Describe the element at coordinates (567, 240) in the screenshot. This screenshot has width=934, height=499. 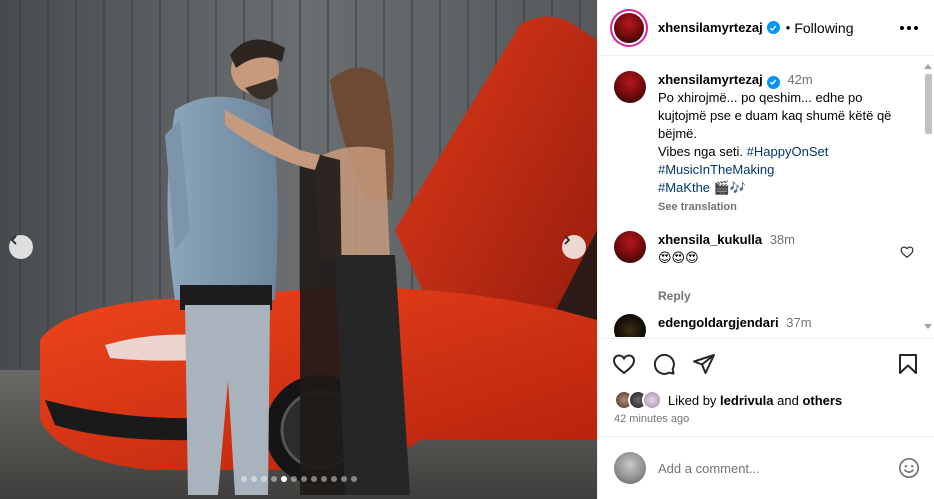
I see `chevron-right-icon` at that location.